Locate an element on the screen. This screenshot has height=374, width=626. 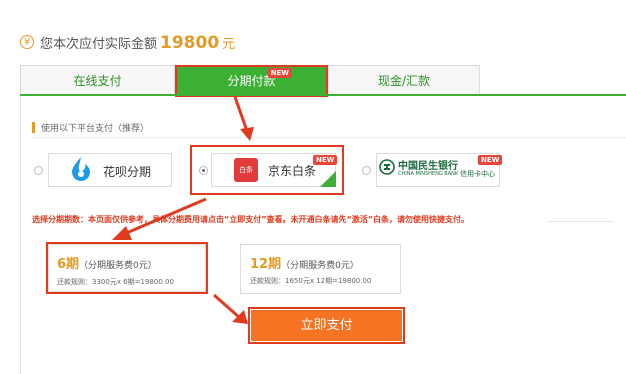
jd-baitiao-logo-icon: 白条 is located at coordinates (246, 170).